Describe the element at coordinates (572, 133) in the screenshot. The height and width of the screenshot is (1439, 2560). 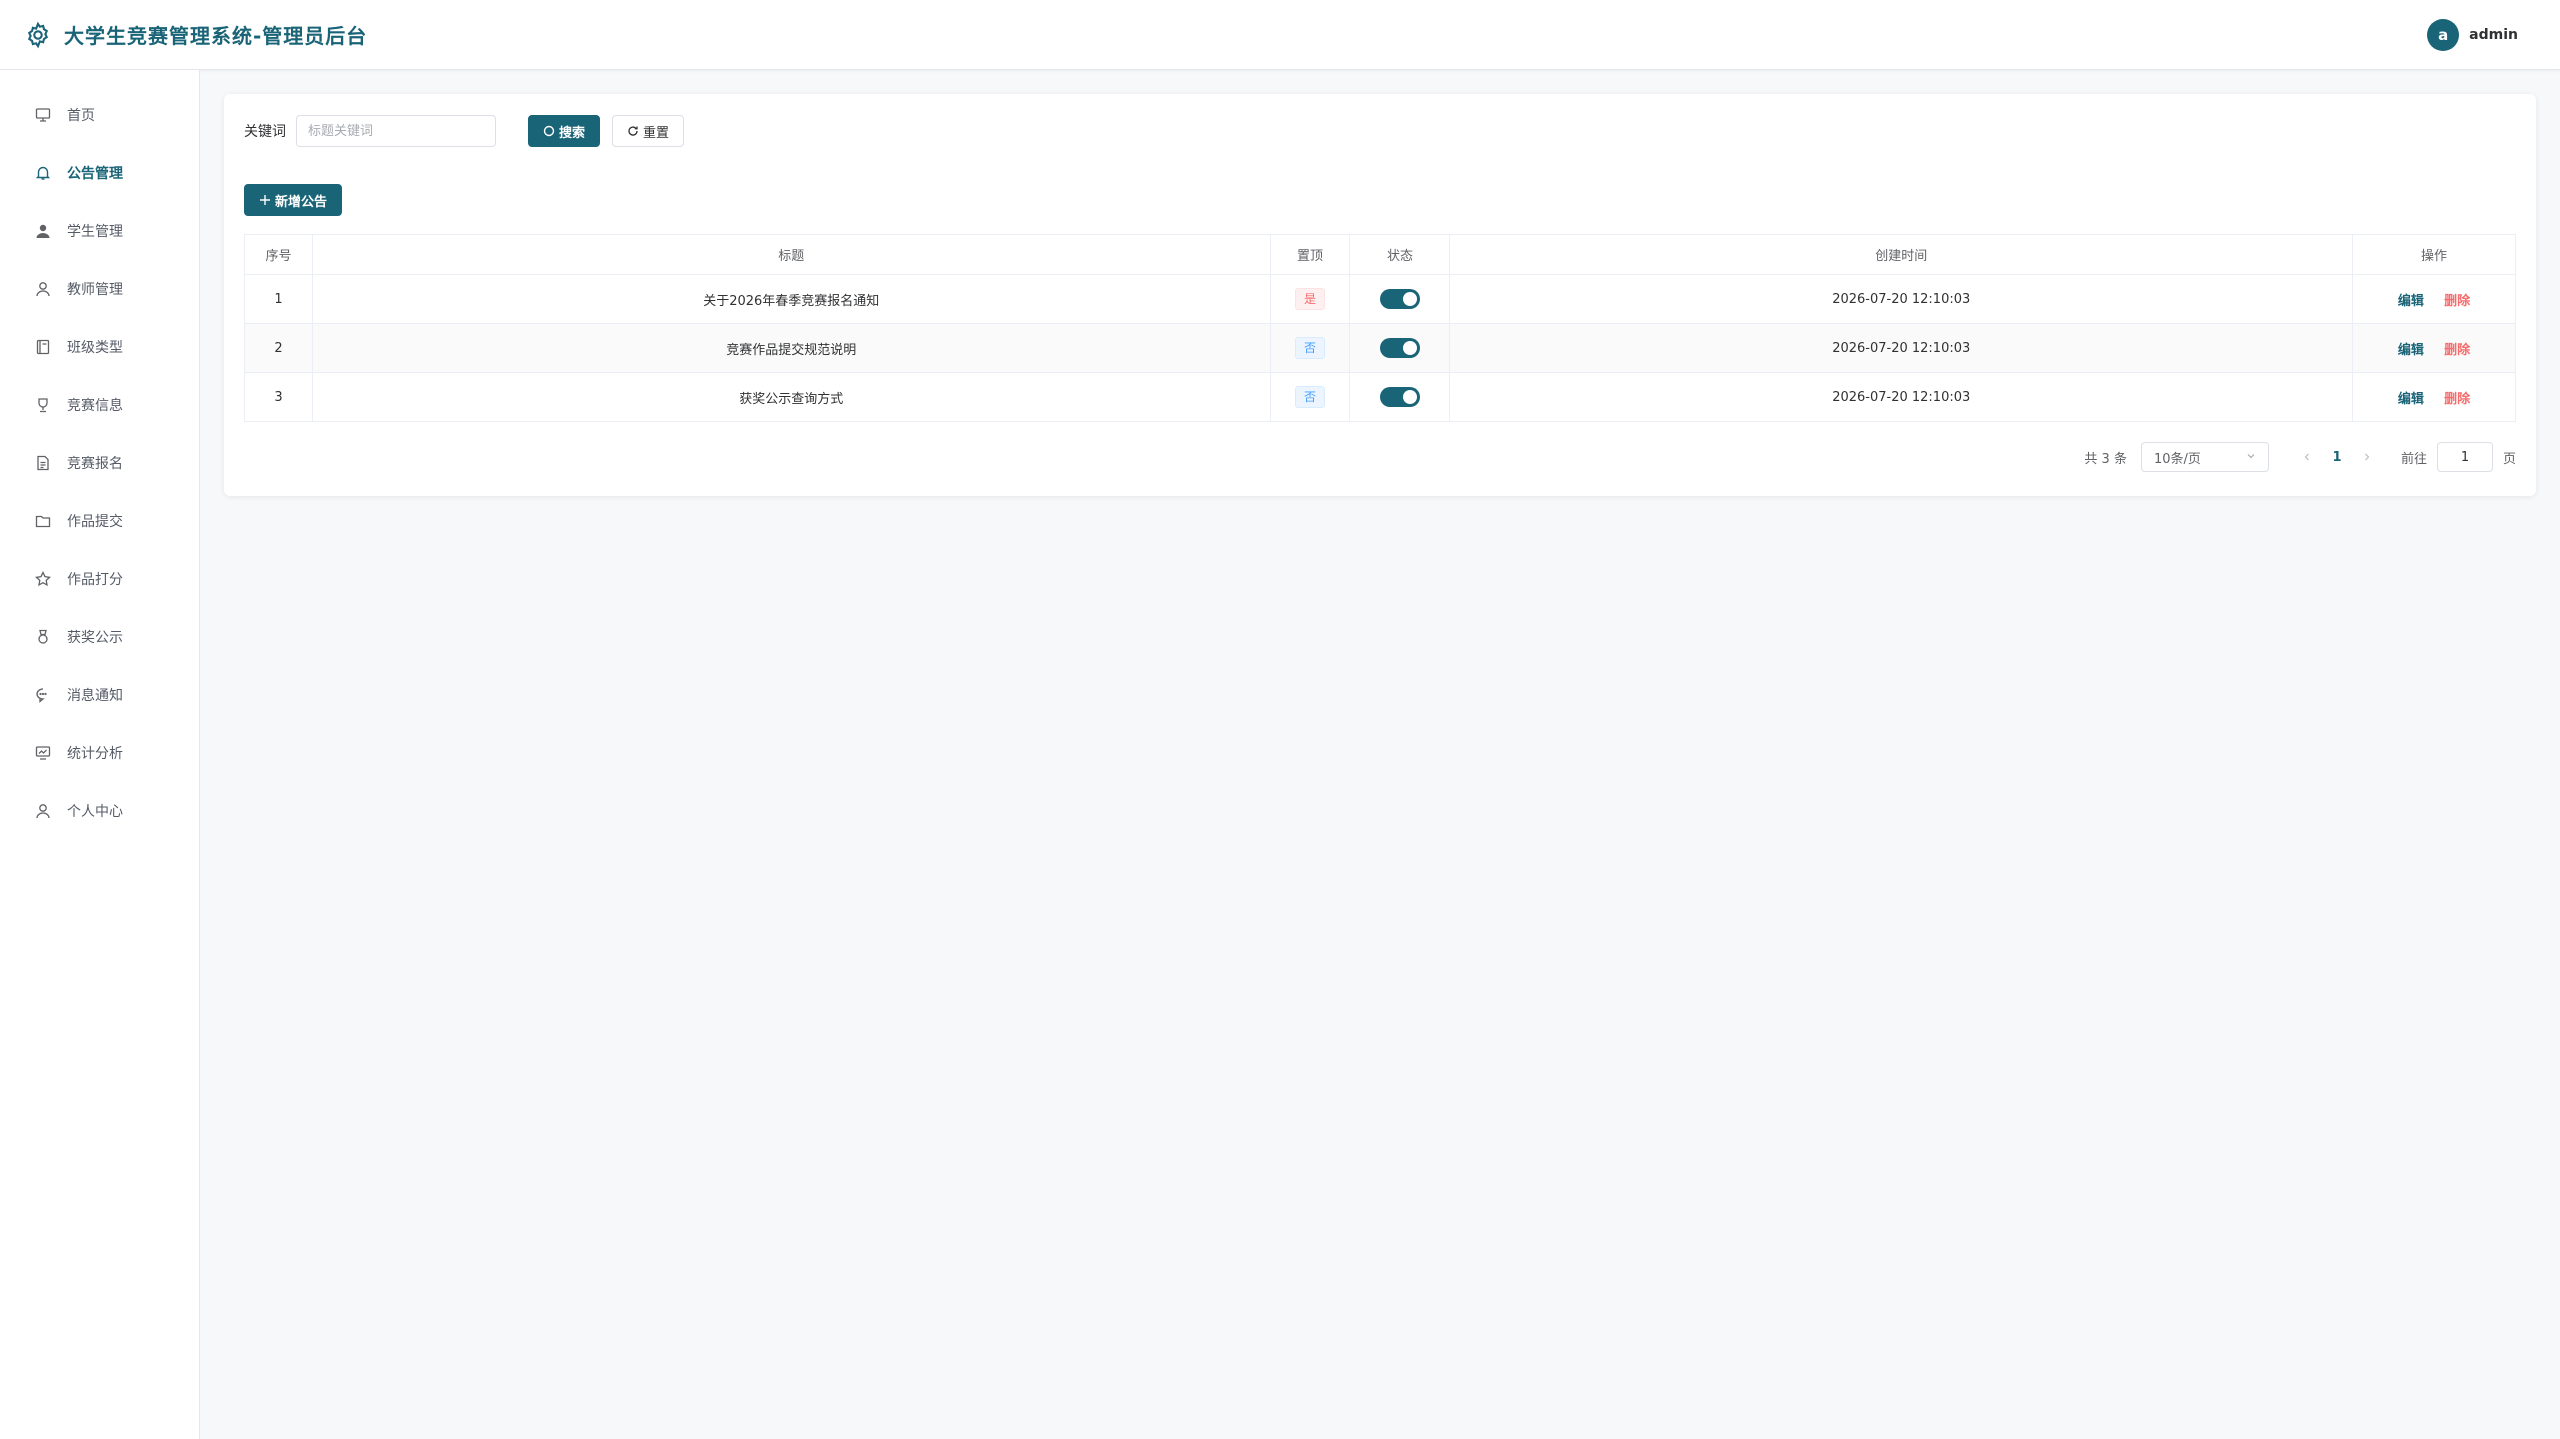
I see `search-button-label: 搜索` at that location.